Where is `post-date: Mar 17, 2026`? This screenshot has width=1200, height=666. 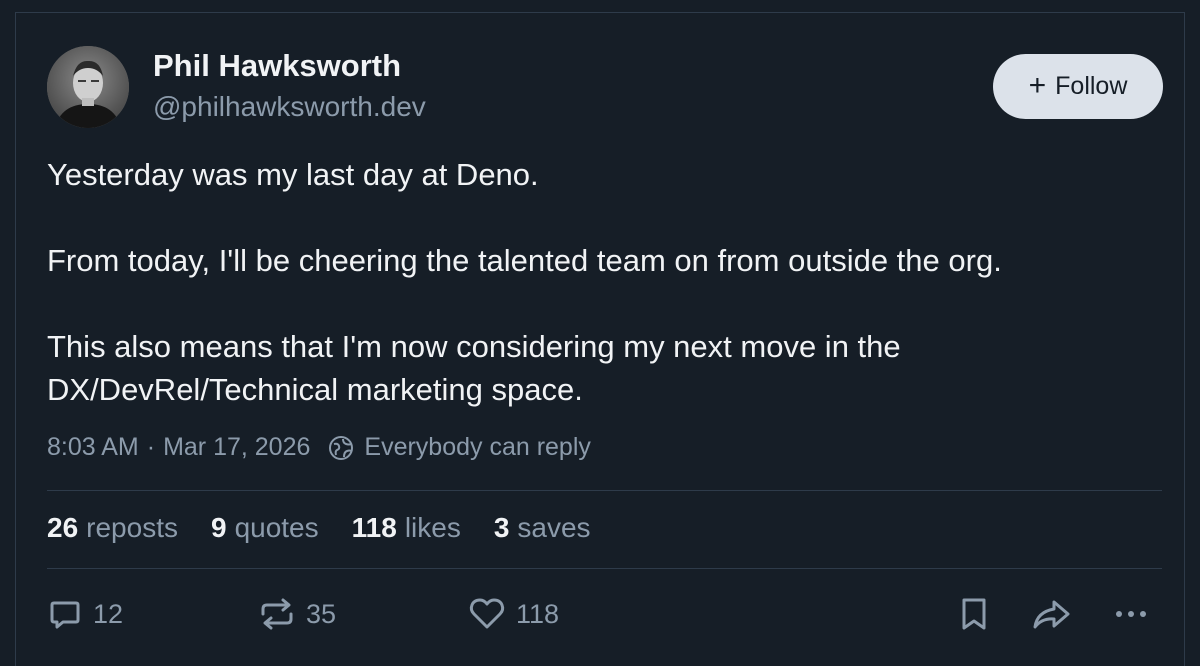 post-date: Mar 17, 2026 is located at coordinates (236, 447).